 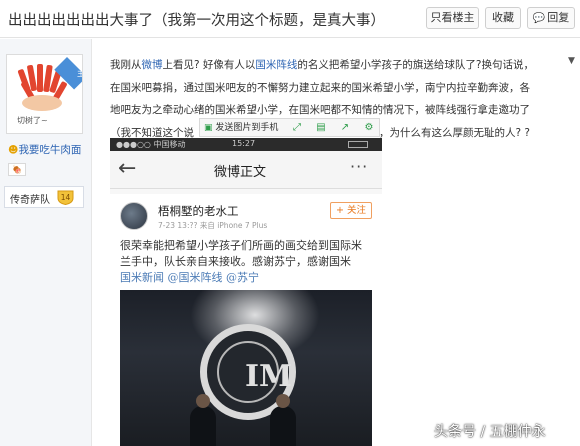 I want to click on level-number: 14, so click(x=66, y=197).